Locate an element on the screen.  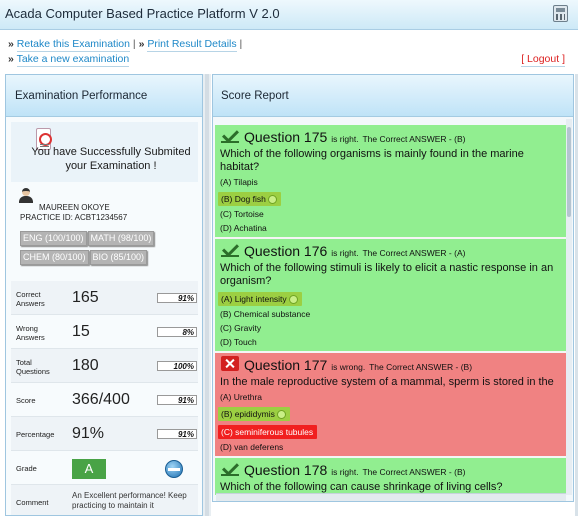
stat-row-score: Score 366/400 91% is located at coordinates (104, 400).